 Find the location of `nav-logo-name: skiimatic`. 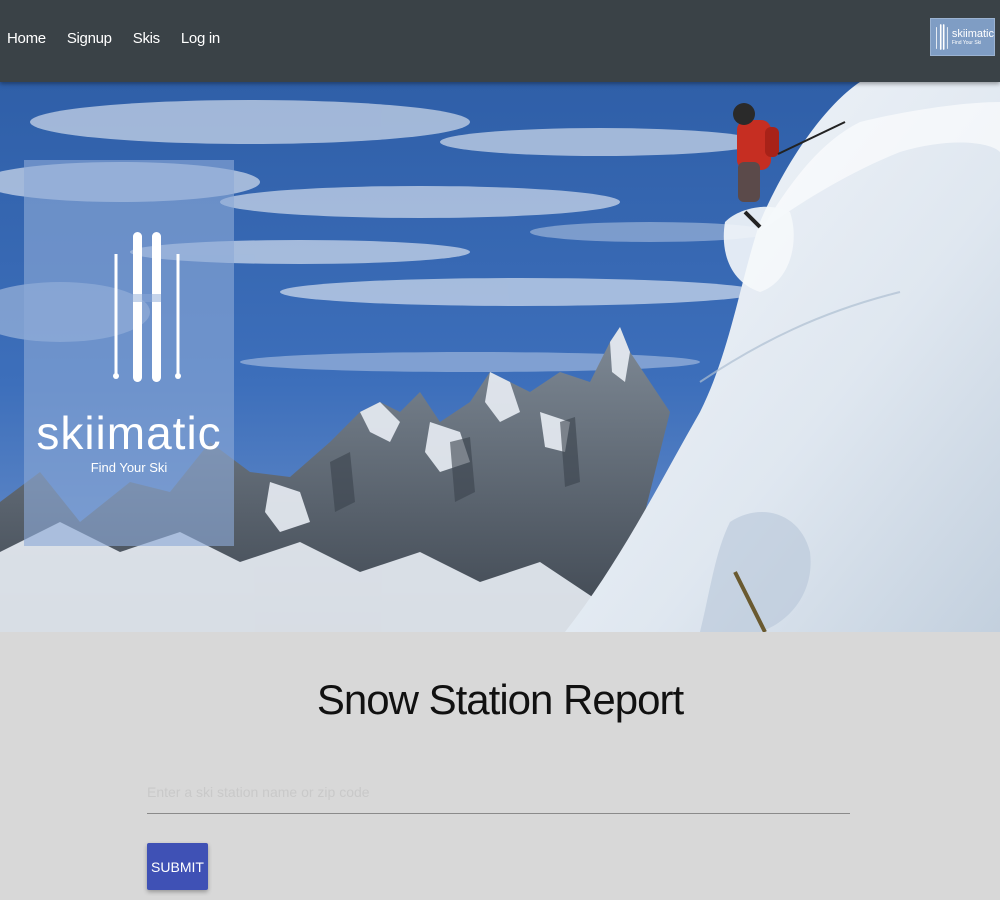

nav-logo-name: skiimatic is located at coordinates (972, 34).